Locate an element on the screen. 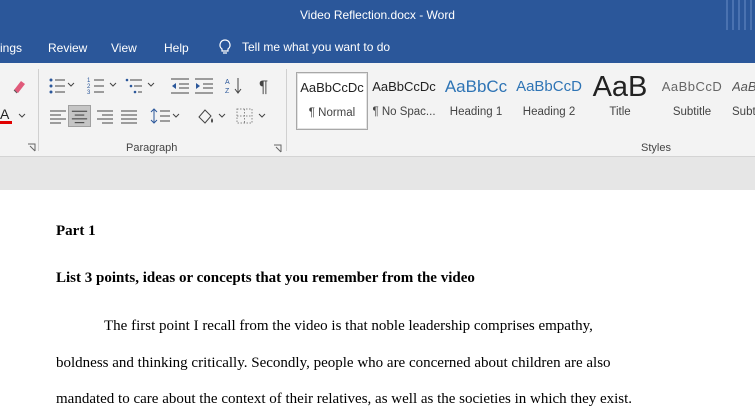 The height and width of the screenshot is (409, 755). style-name: Heading 2 is located at coordinates (549, 112).